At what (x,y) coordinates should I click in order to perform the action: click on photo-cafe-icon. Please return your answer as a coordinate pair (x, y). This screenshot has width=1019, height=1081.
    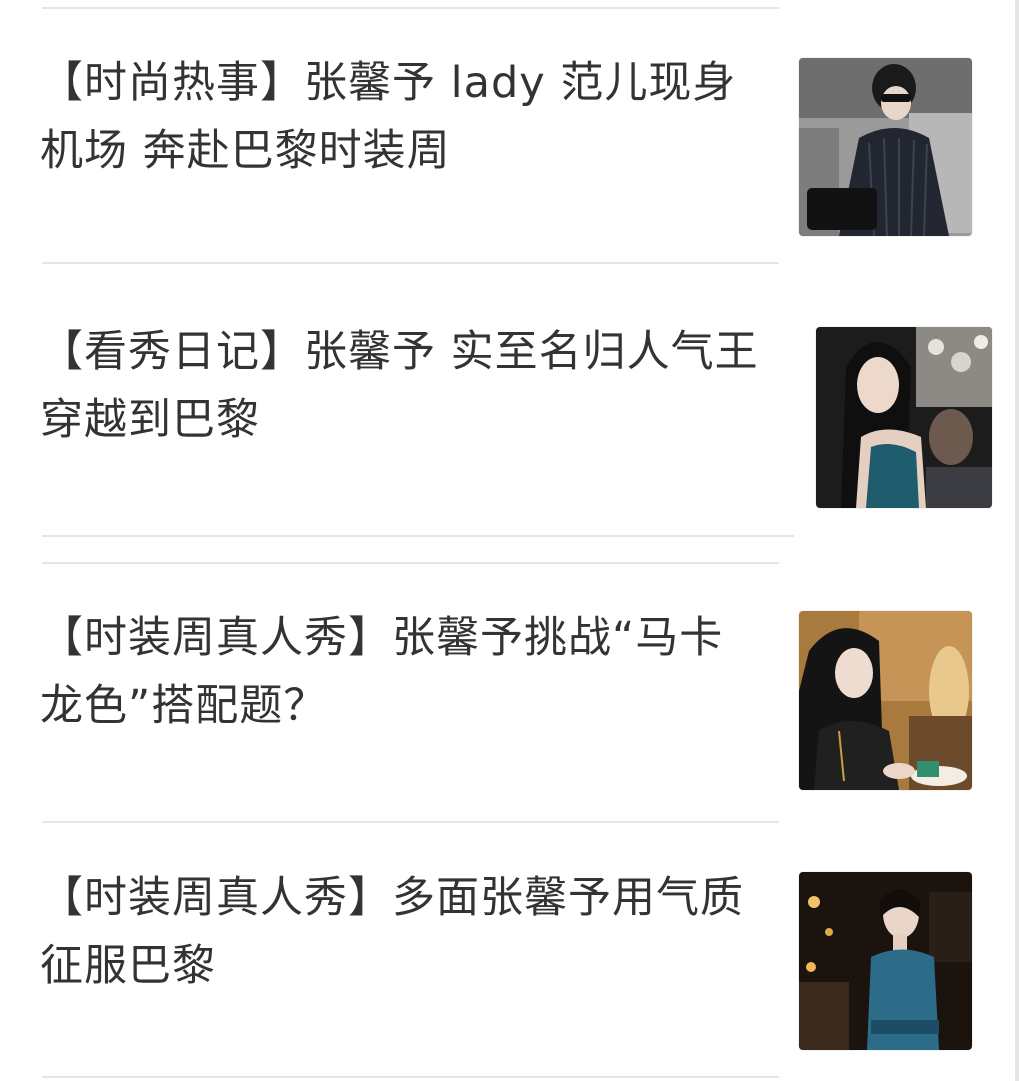
    Looking at the image, I should click on (885, 700).